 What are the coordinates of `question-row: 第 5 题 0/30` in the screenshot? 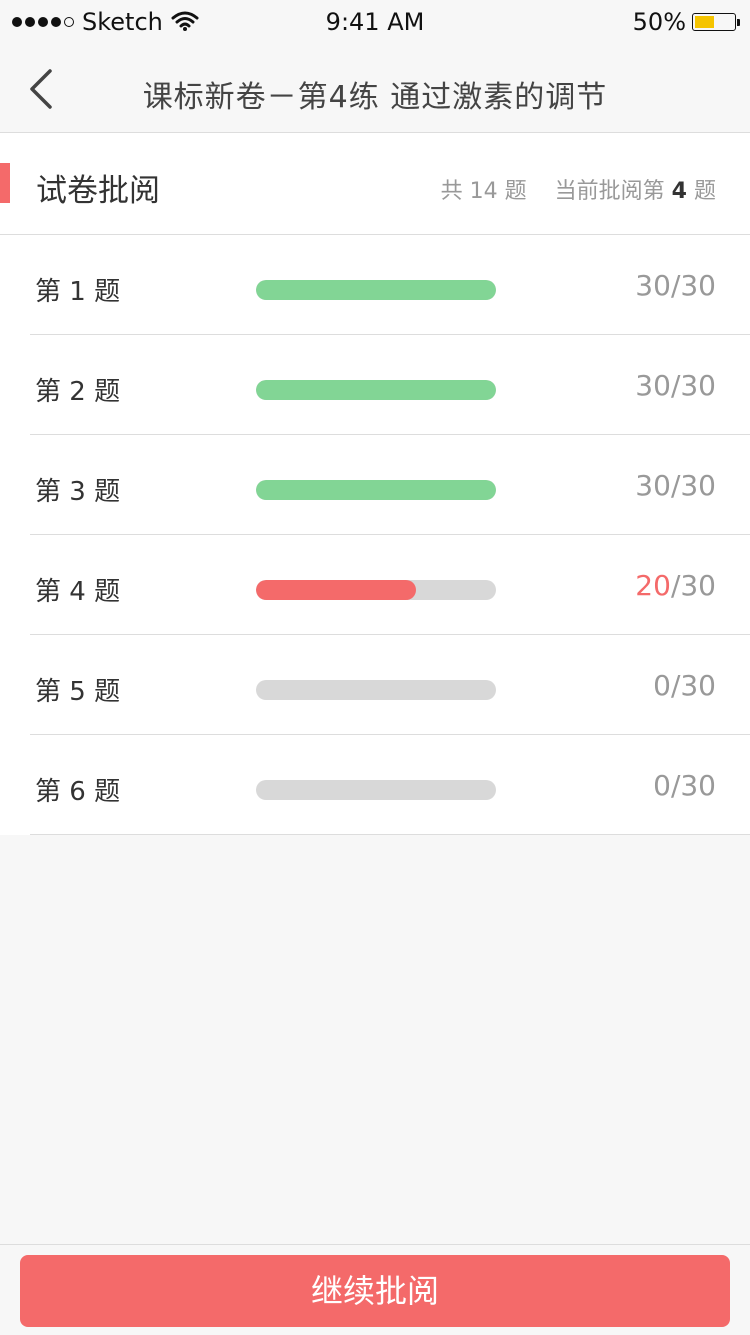 It's located at (375, 685).